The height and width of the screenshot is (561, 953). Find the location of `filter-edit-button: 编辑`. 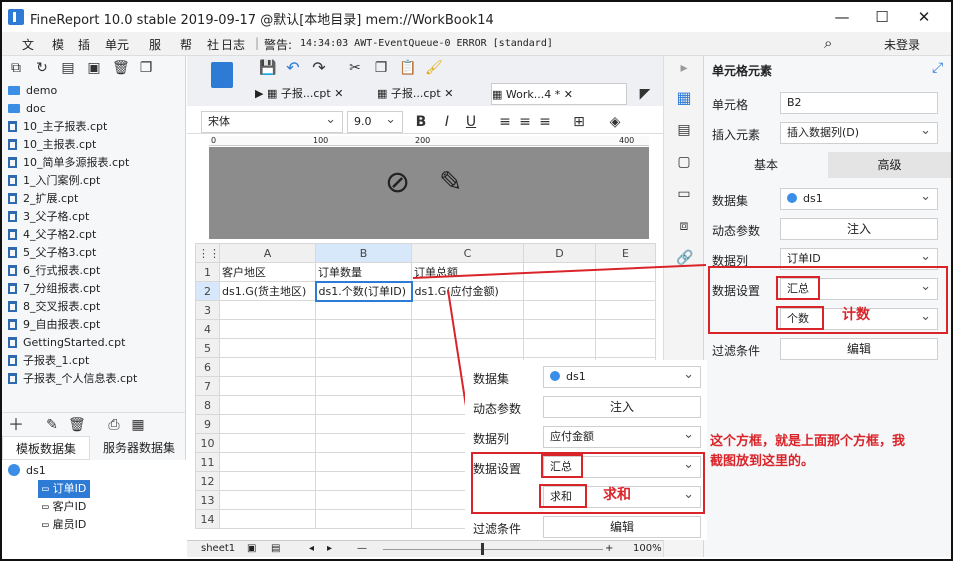

filter-edit-button: 编辑 is located at coordinates (622, 527).